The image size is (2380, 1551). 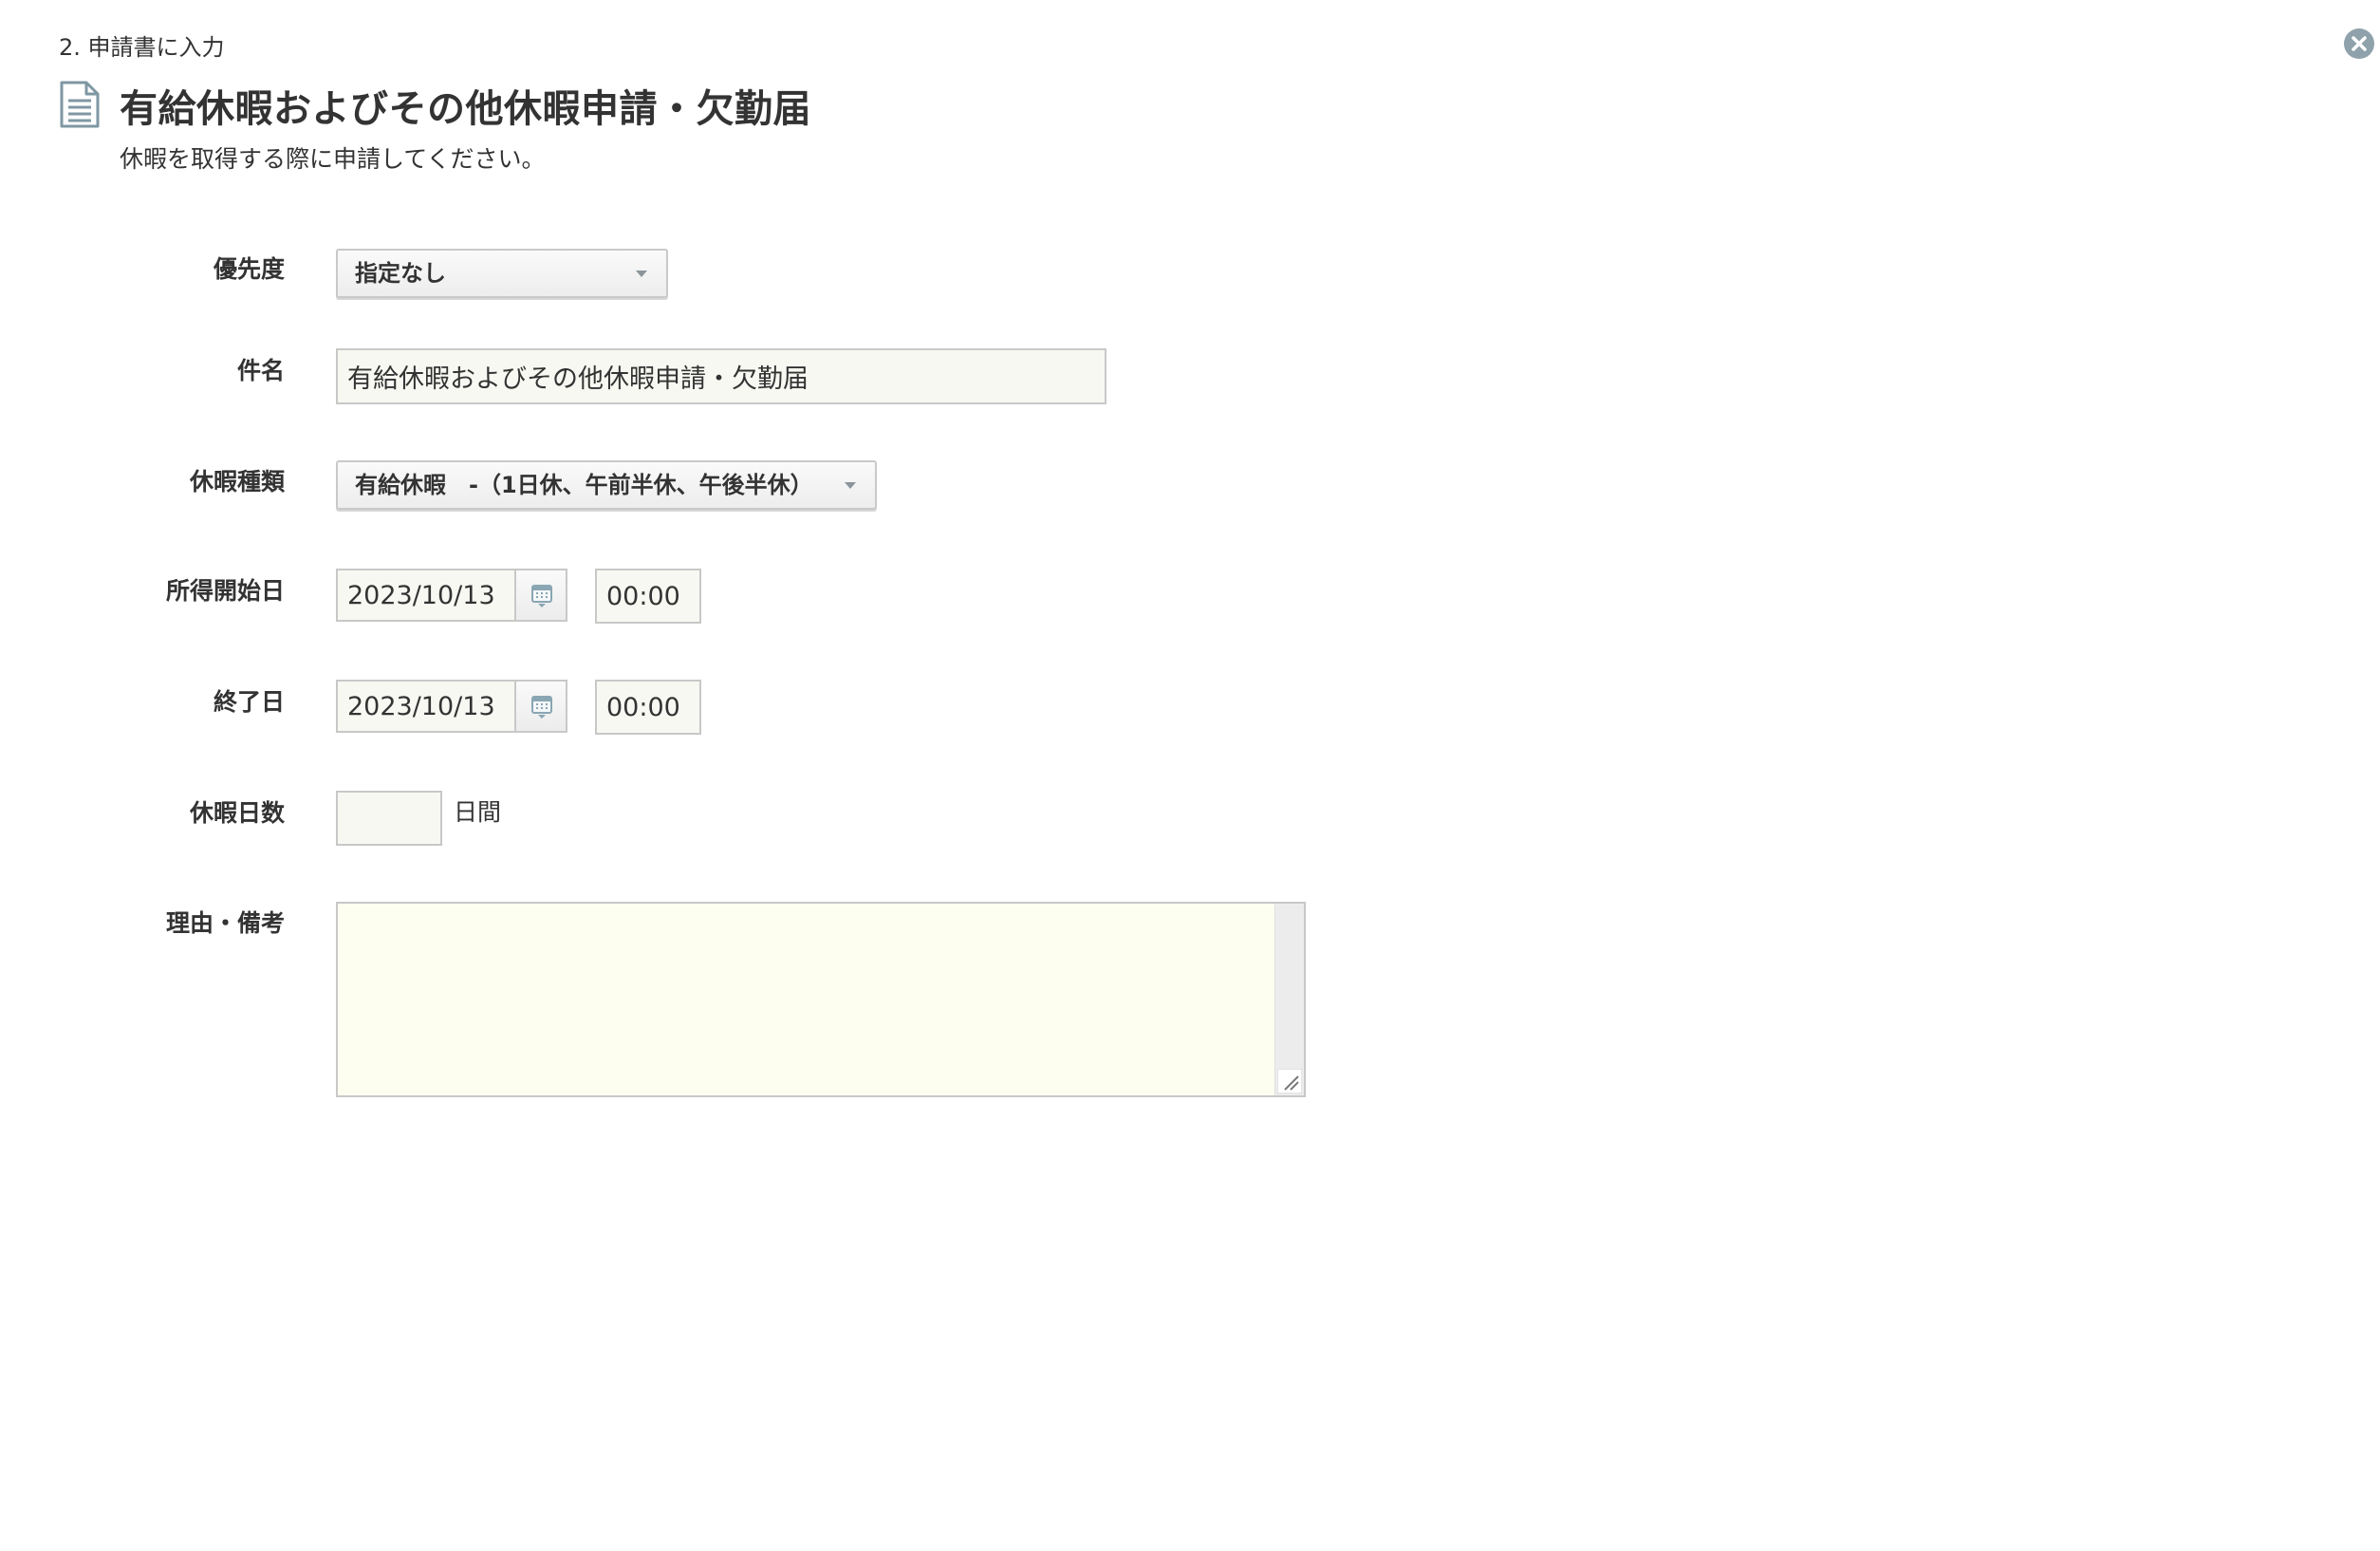 I want to click on priority-label: 優先度, so click(x=249, y=269).